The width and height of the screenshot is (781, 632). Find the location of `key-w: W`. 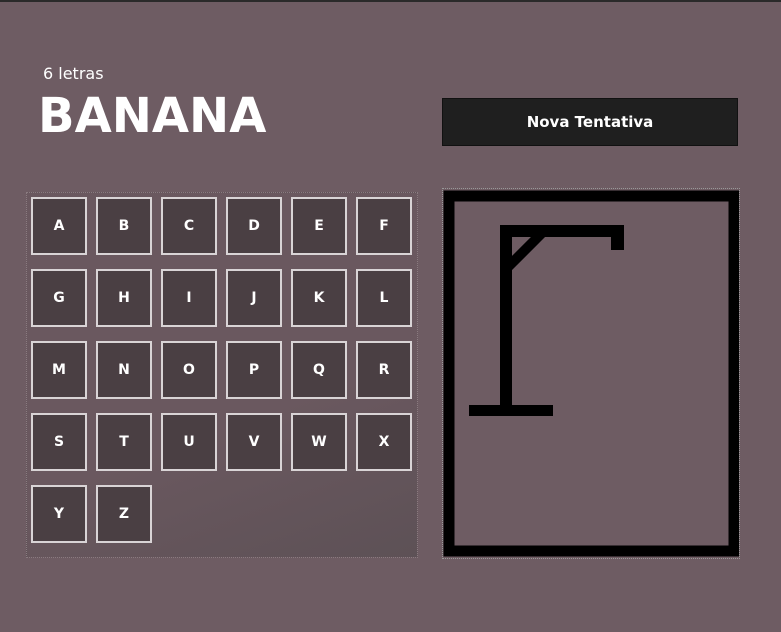

key-w: W is located at coordinates (319, 442).